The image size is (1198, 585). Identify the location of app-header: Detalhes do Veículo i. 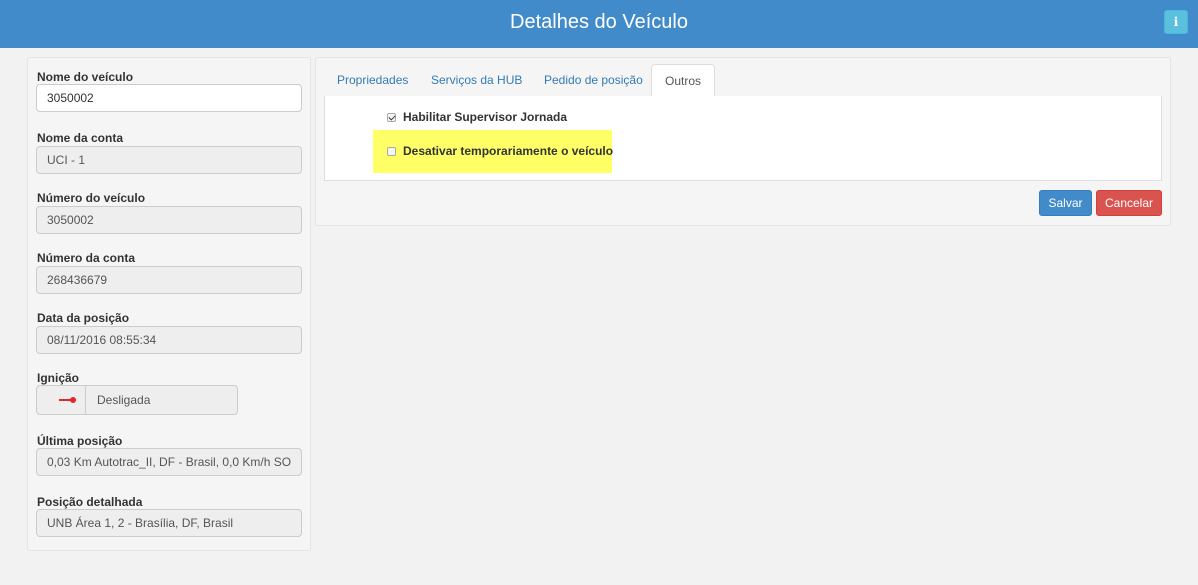
(599, 24).